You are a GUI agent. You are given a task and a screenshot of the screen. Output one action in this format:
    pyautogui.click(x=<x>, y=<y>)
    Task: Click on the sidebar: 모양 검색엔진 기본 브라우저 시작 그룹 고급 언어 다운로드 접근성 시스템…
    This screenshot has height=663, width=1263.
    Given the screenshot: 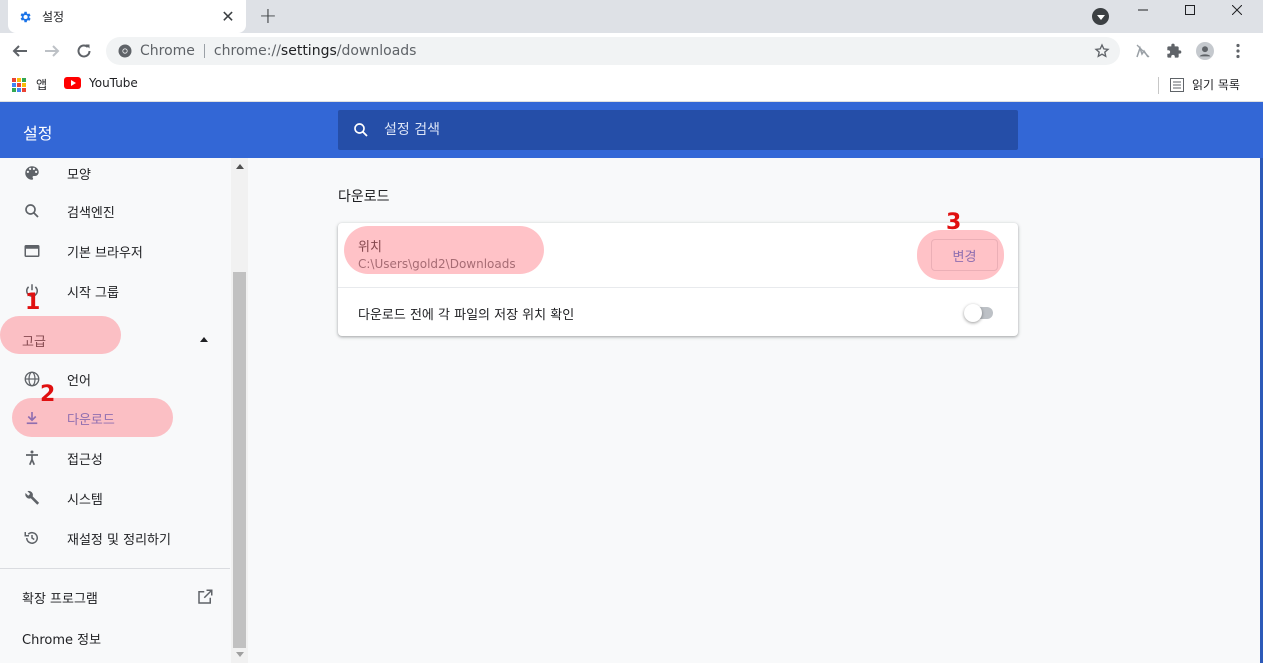 What is the action you would take?
    pyautogui.click(x=124, y=410)
    